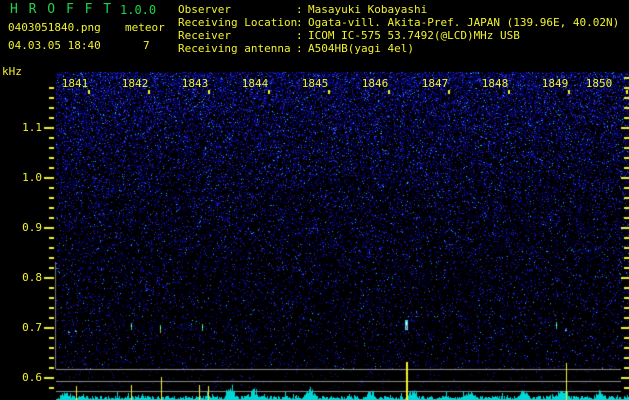 The height and width of the screenshot is (400, 629). What do you see at coordinates (368, 9) in the screenshot?
I see `info-value: Masayuki Kobayashi` at bounding box center [368, 9].